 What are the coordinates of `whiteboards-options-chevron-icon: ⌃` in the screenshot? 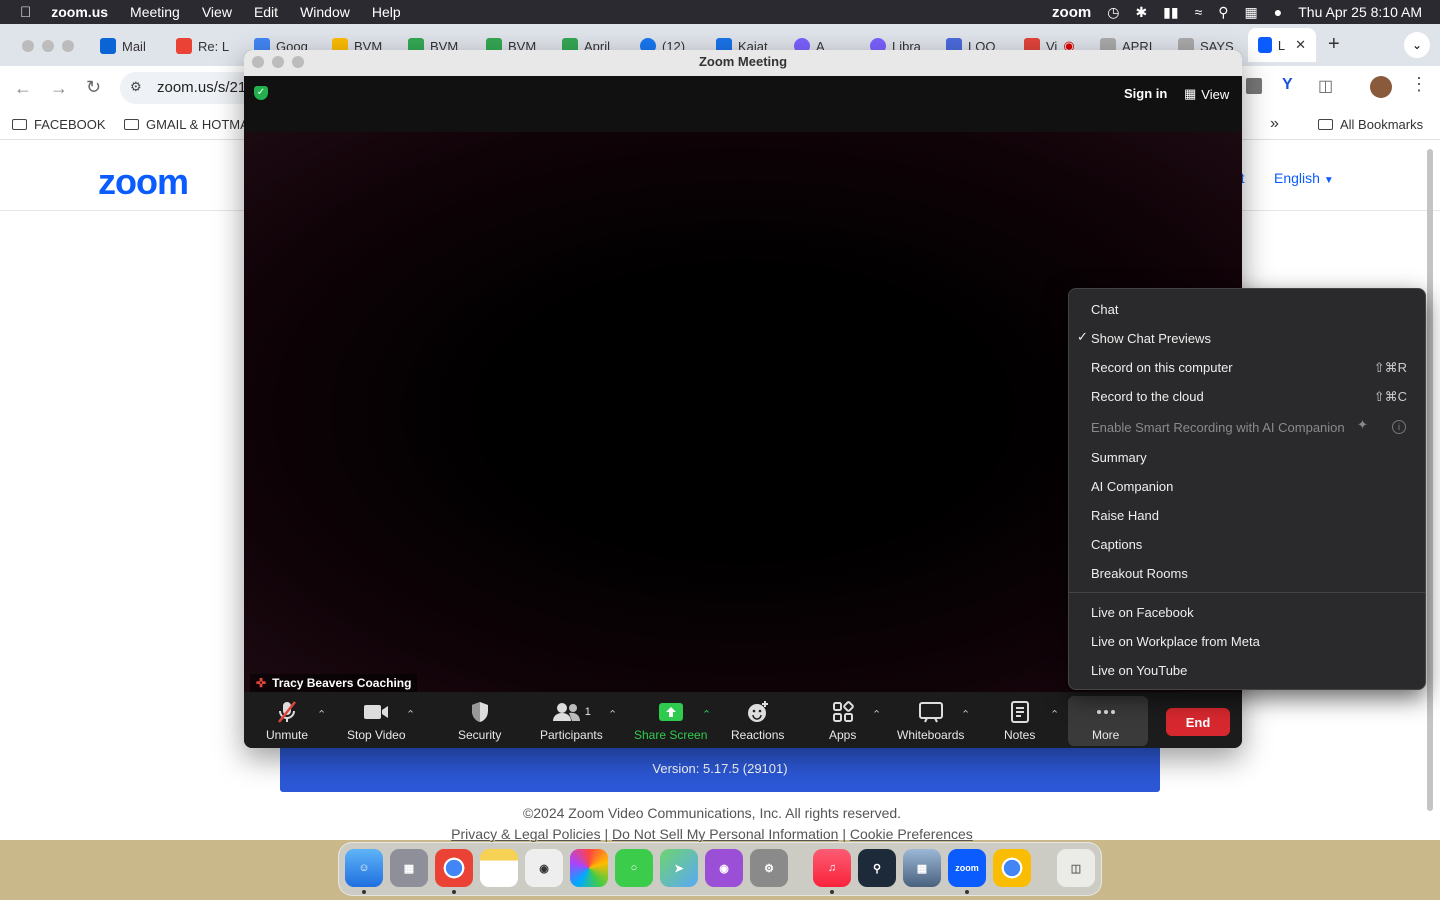 It's located at (965, 714).